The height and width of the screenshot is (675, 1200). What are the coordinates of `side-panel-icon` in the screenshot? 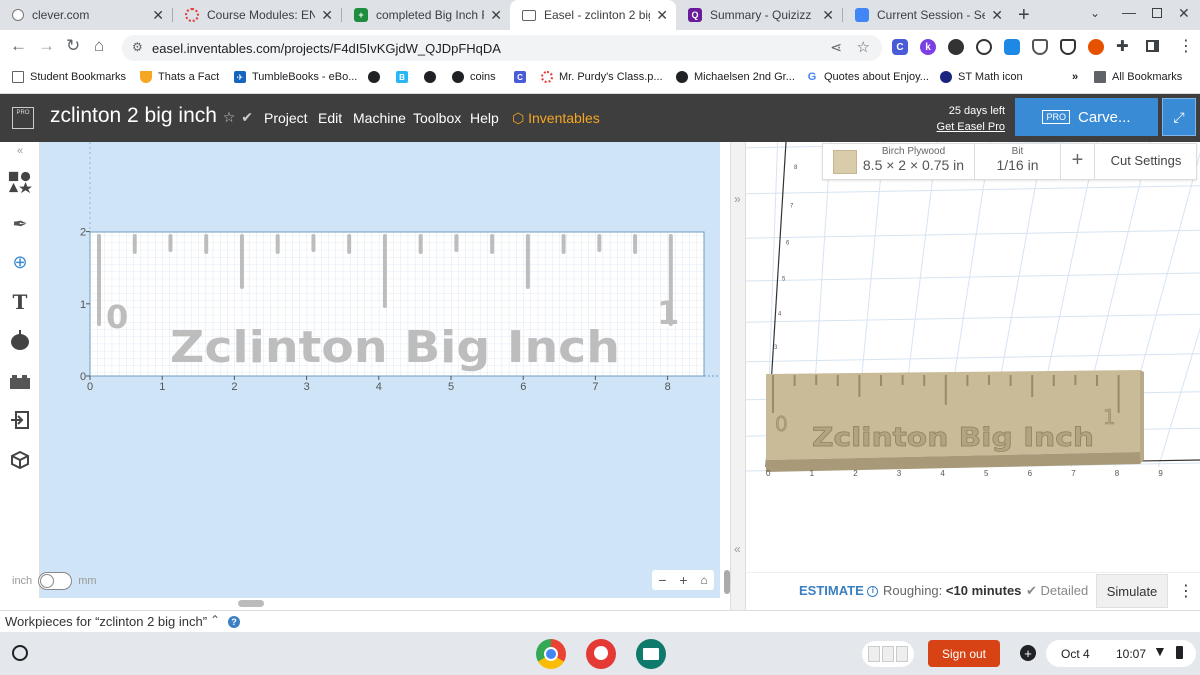 It's located at (1152, 46).